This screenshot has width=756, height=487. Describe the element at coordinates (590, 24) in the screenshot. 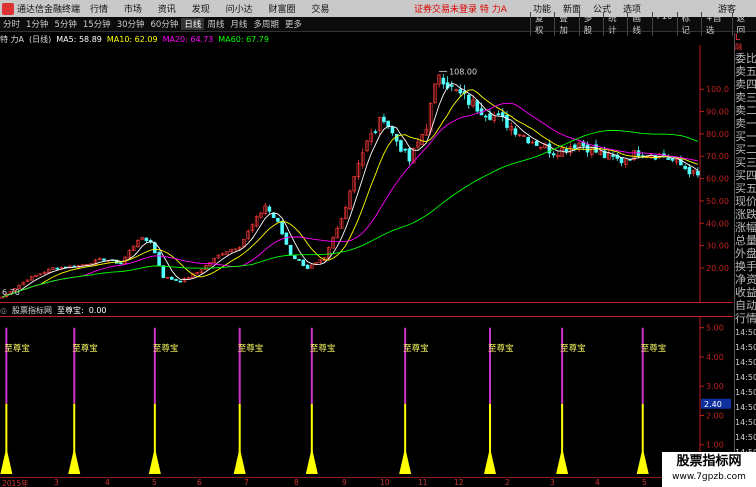

I see `multi-stock-button: 多股` at that location.